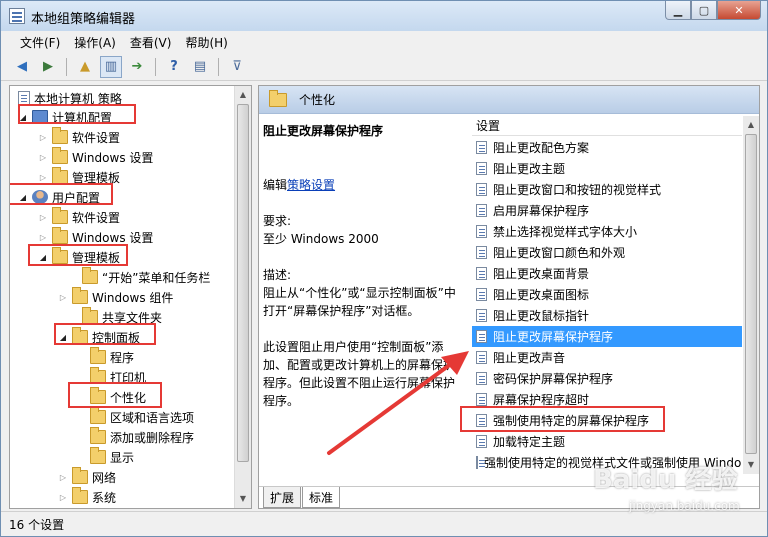 The width and height of the screenshot is (768, 537). I want to click on export-list-icon: ➔, so click(137, 67).